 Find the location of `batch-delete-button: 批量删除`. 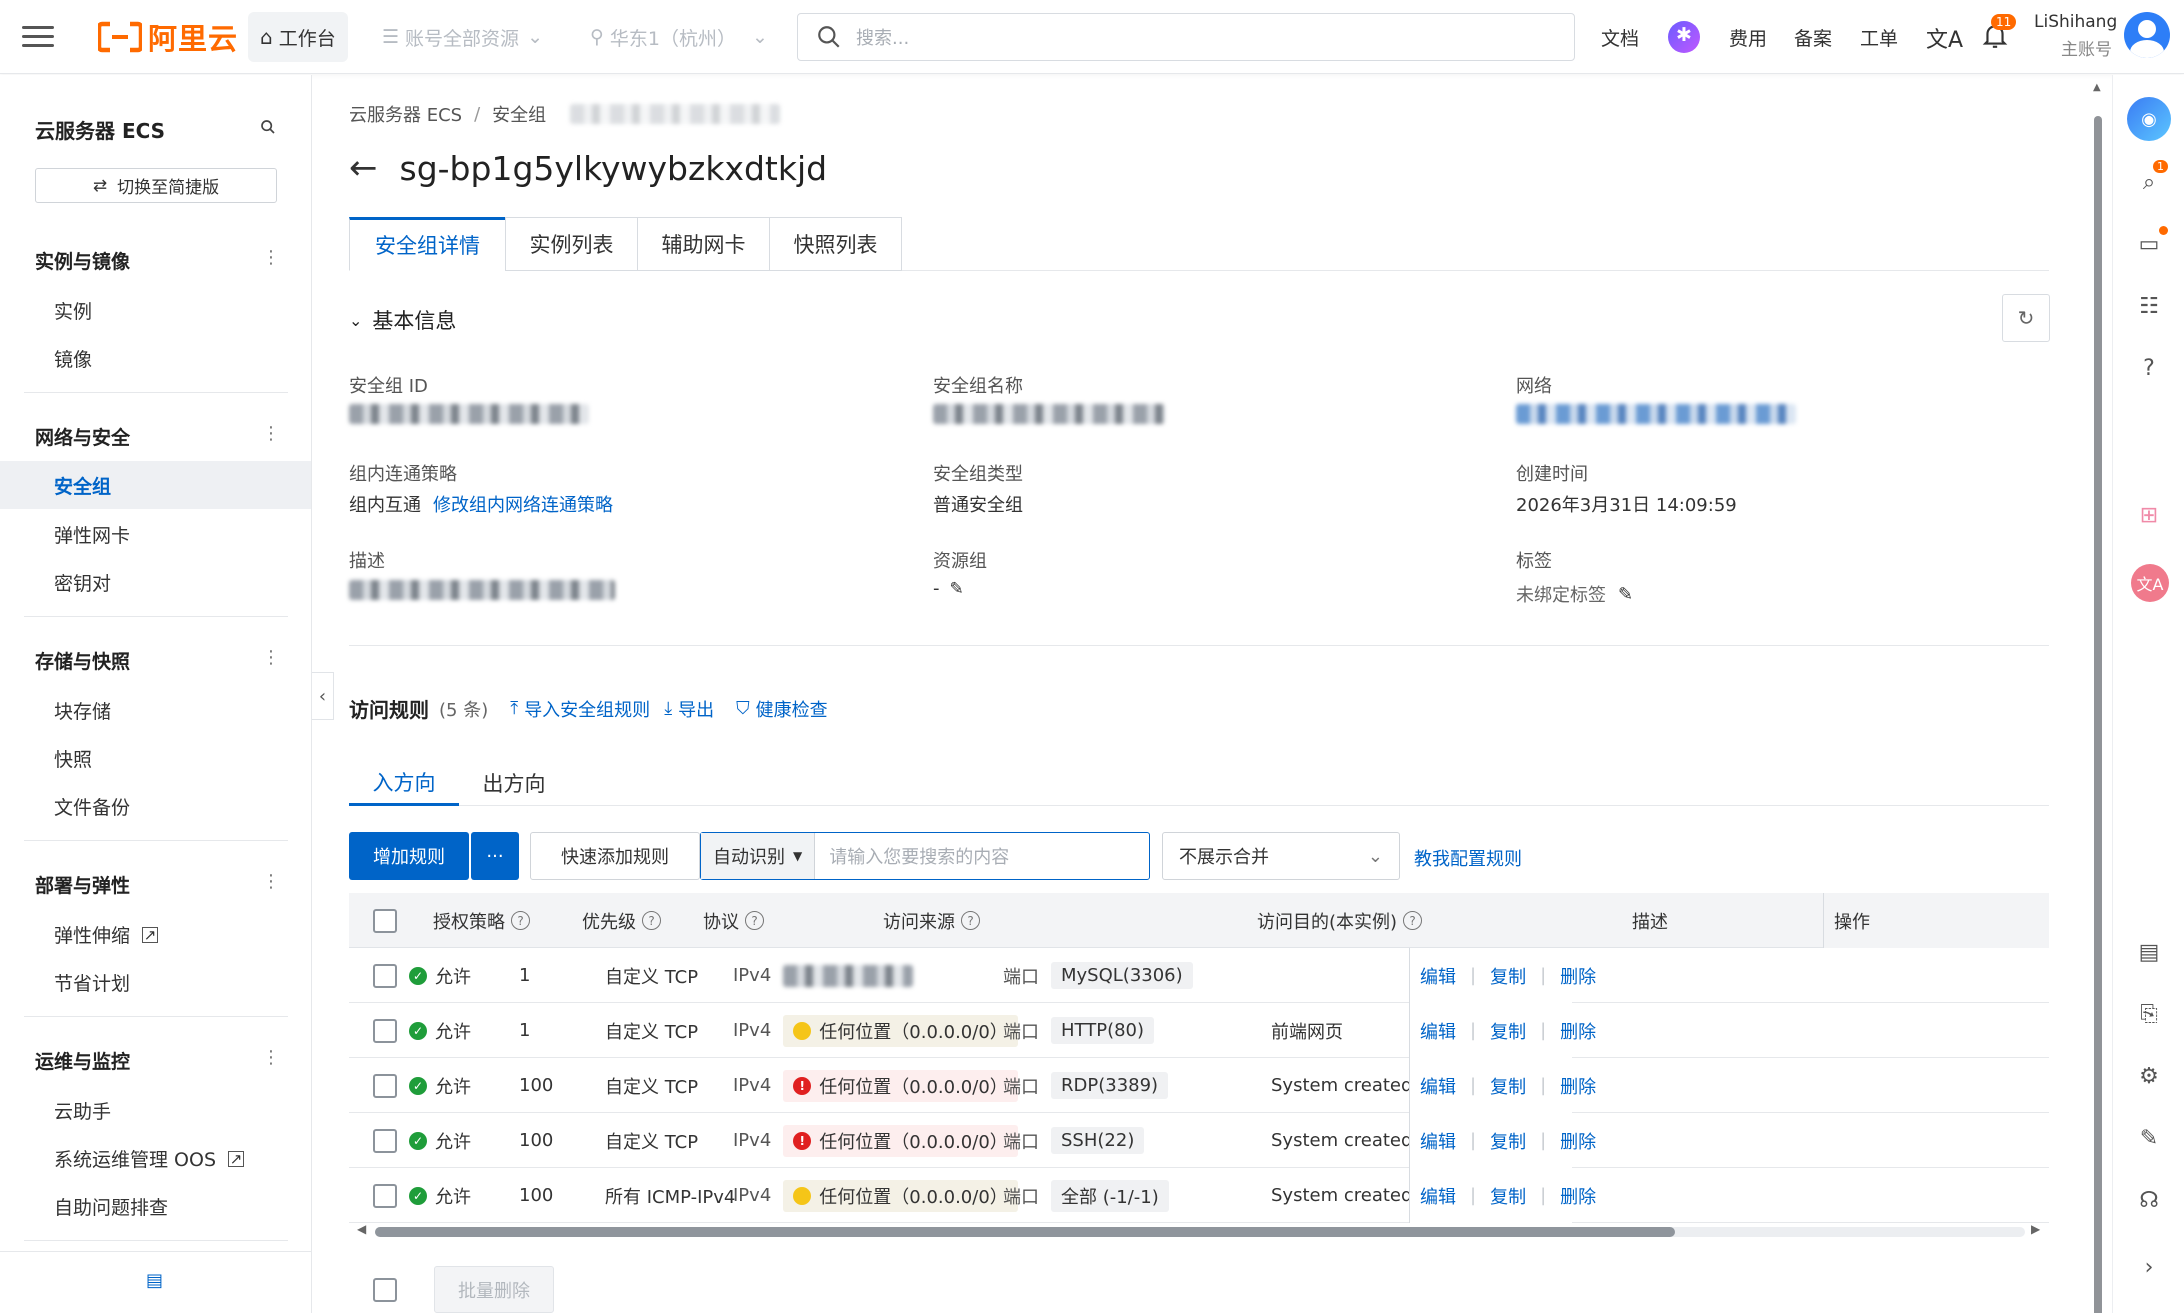

batch-delete-button: 批量删除 is located at coordinates (494, 1289).